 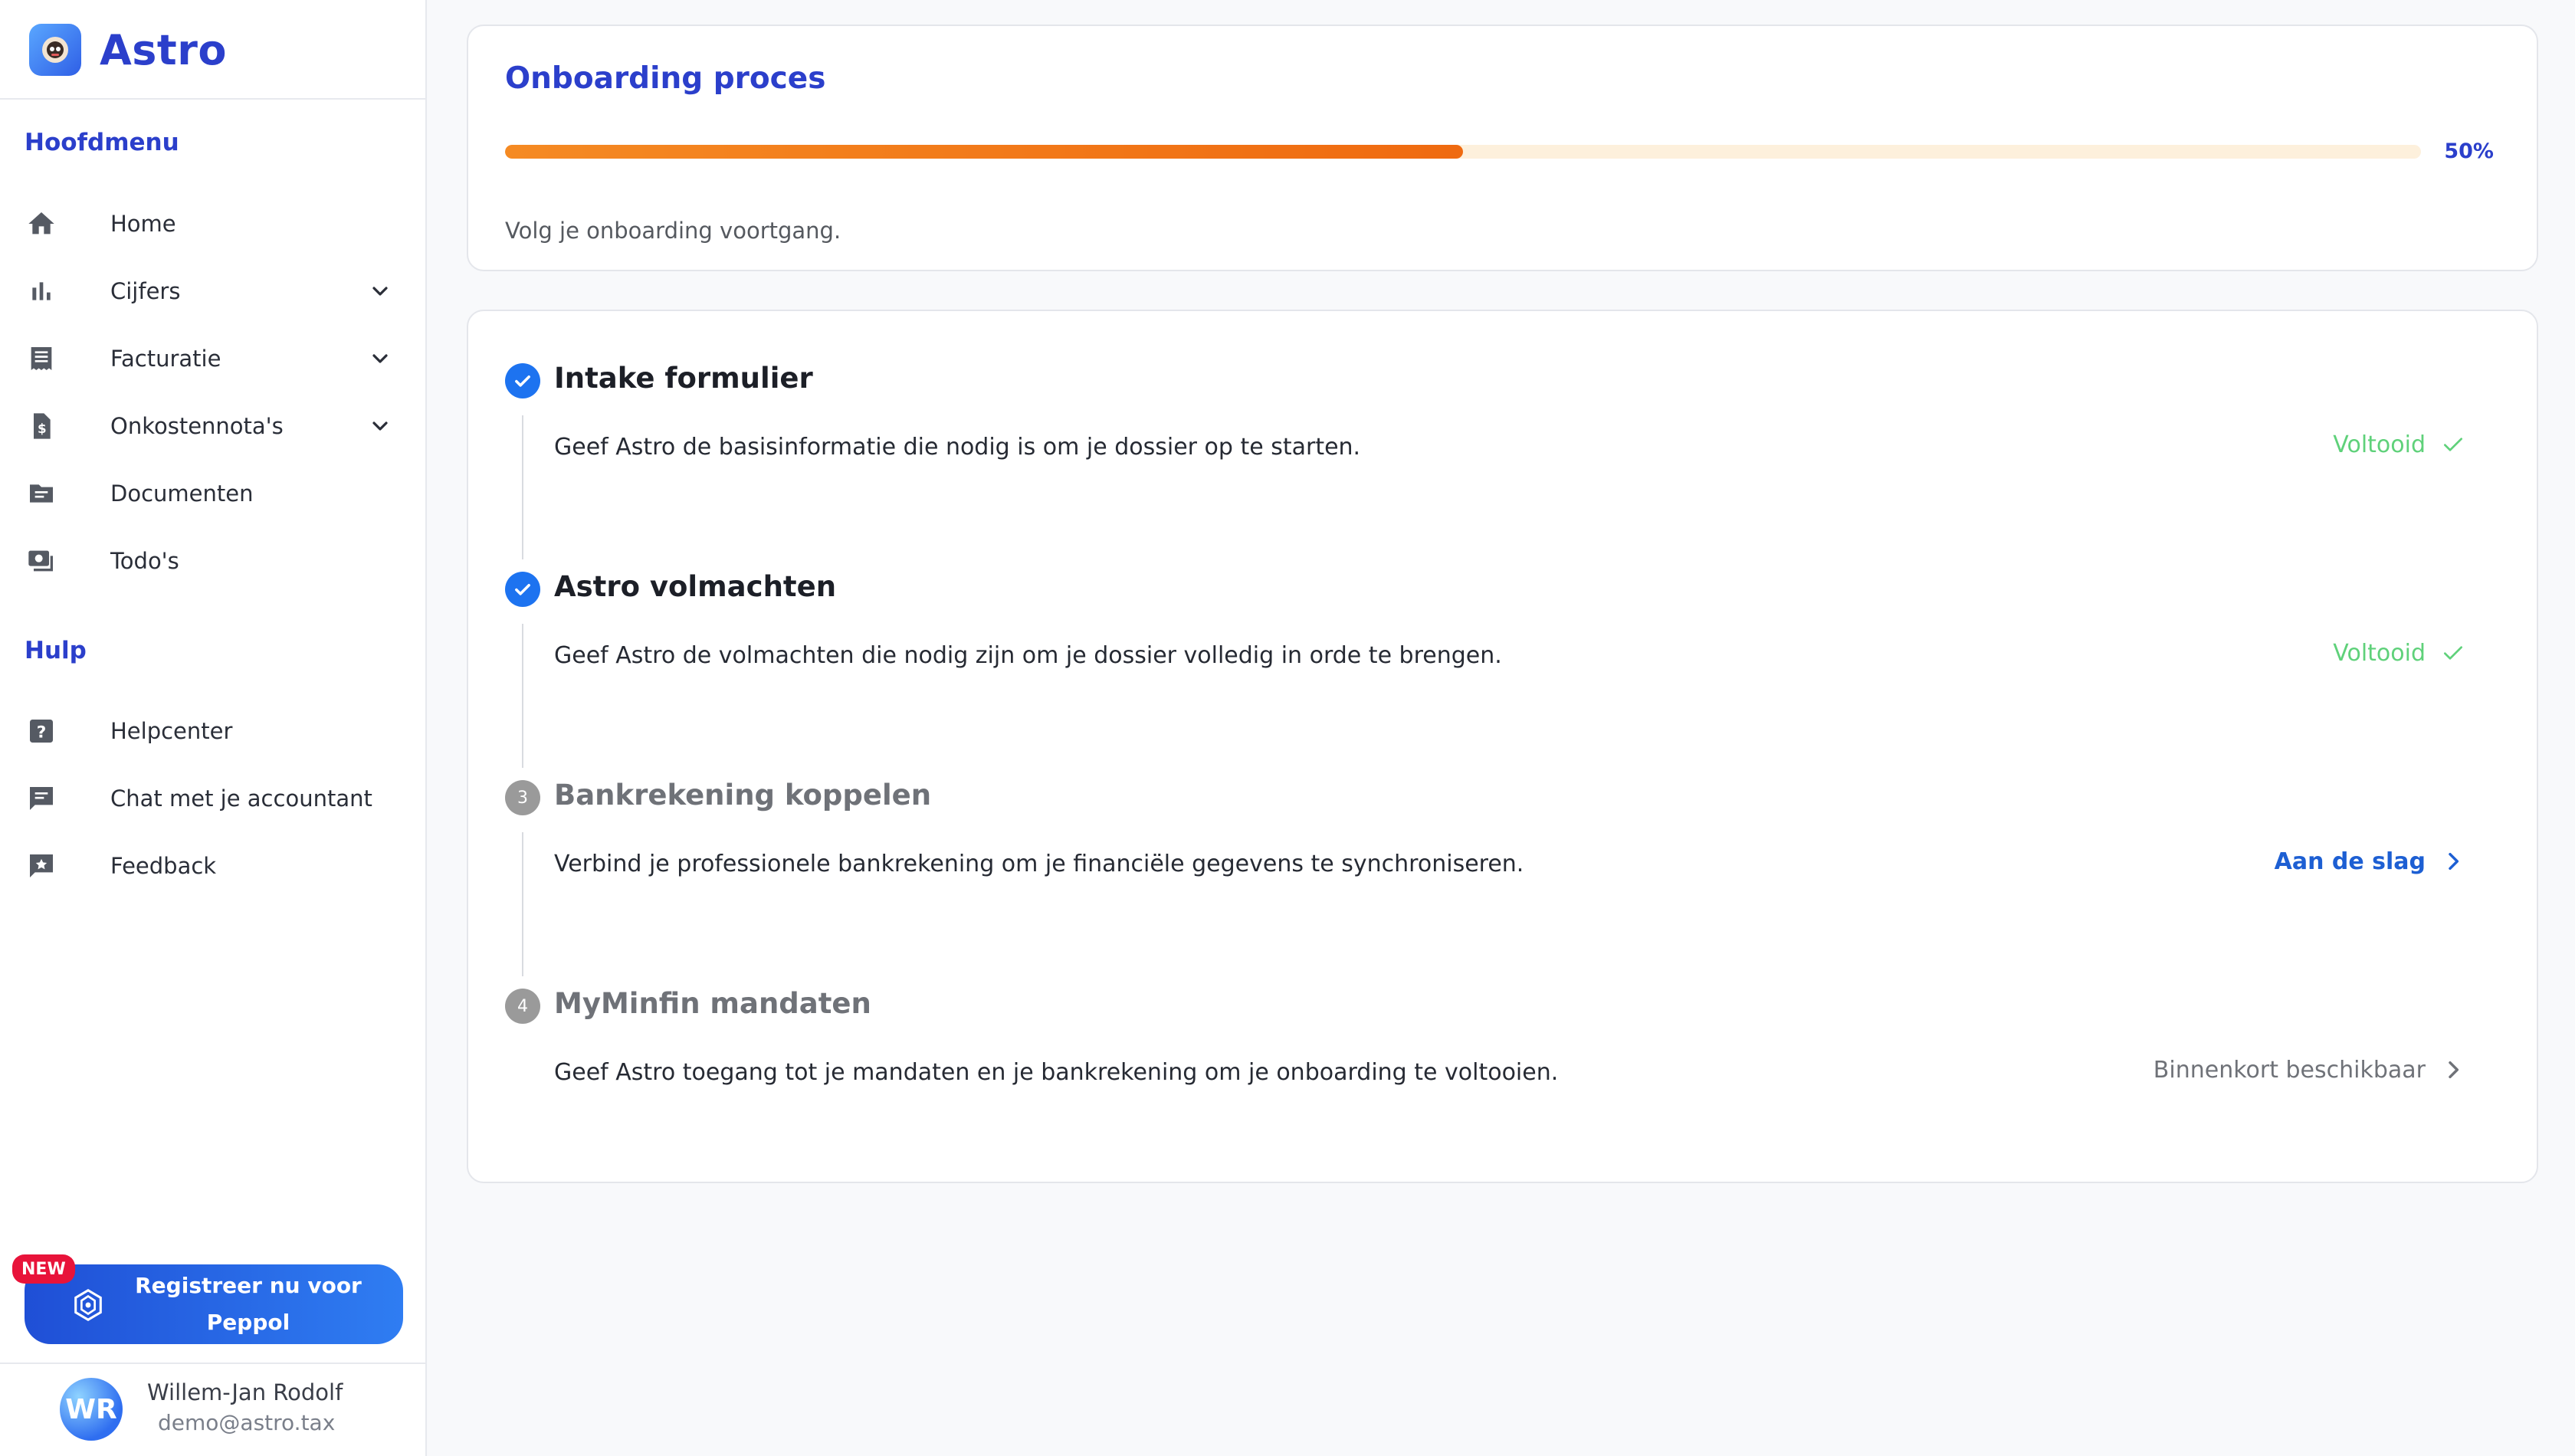 What do you see at coordinates (172, 731) in the screenshot?
I see `sidebar-item-label: Helpcenter` at bounding box center [172, 731].